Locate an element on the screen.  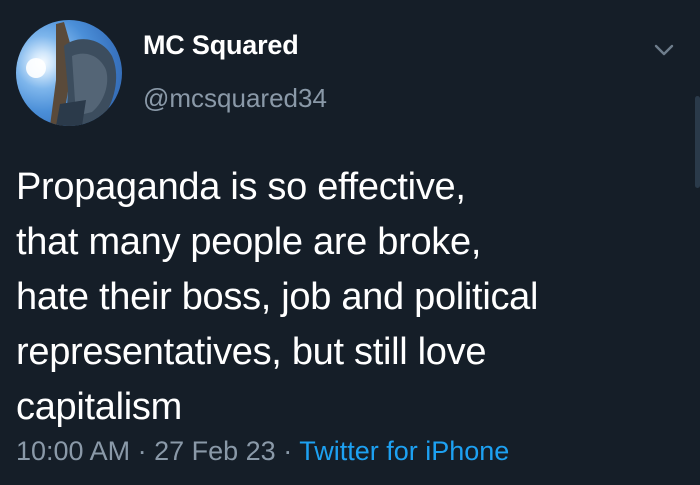
tweet-text-line: capitalism is located at coordinates (99, 407).